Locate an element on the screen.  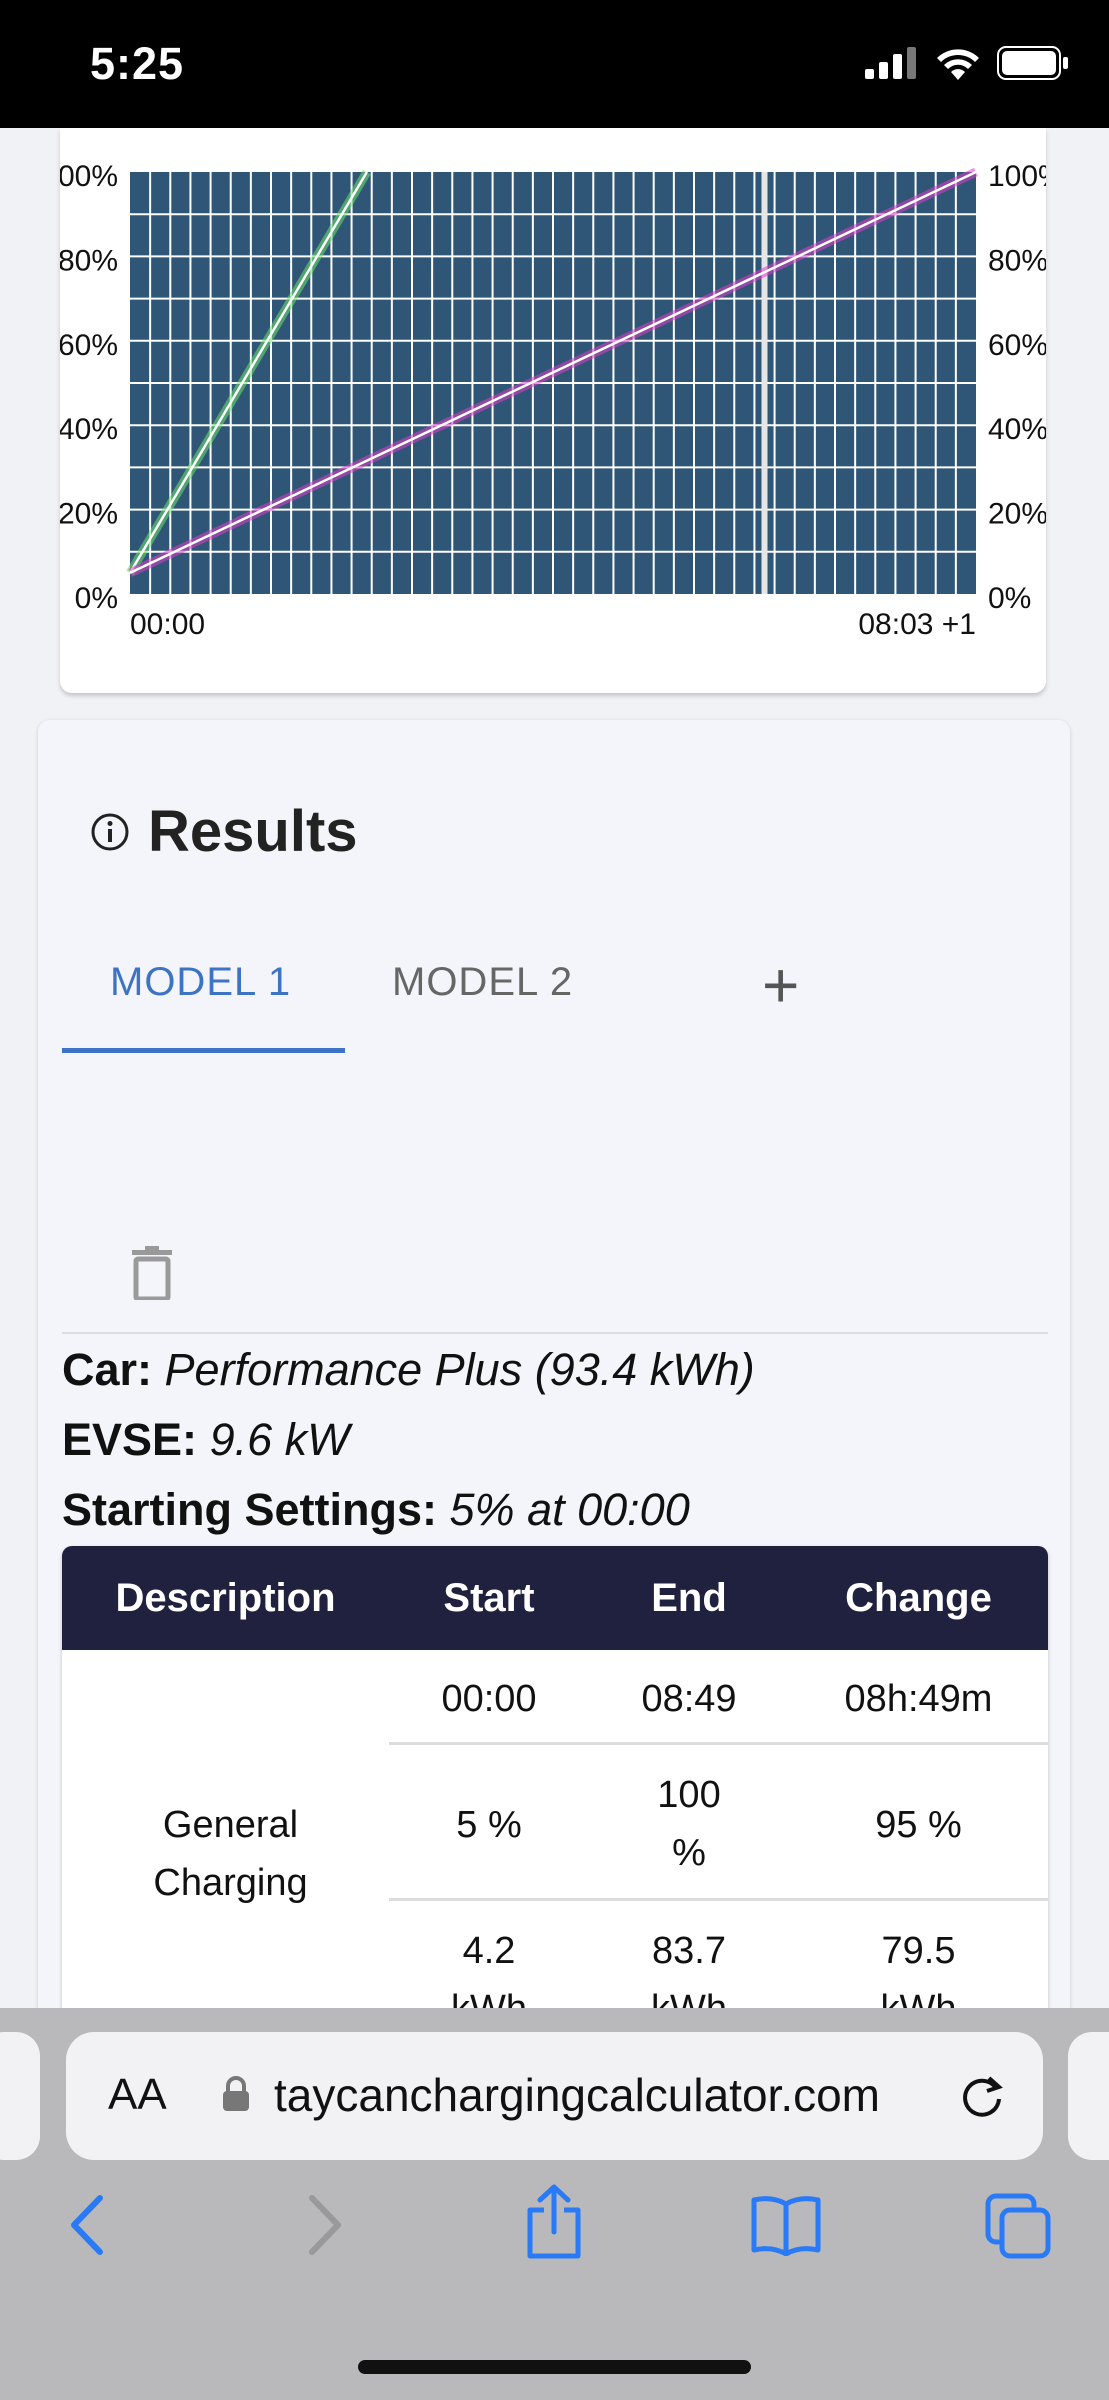
header-end: End is located at coordinates (689, 1598).